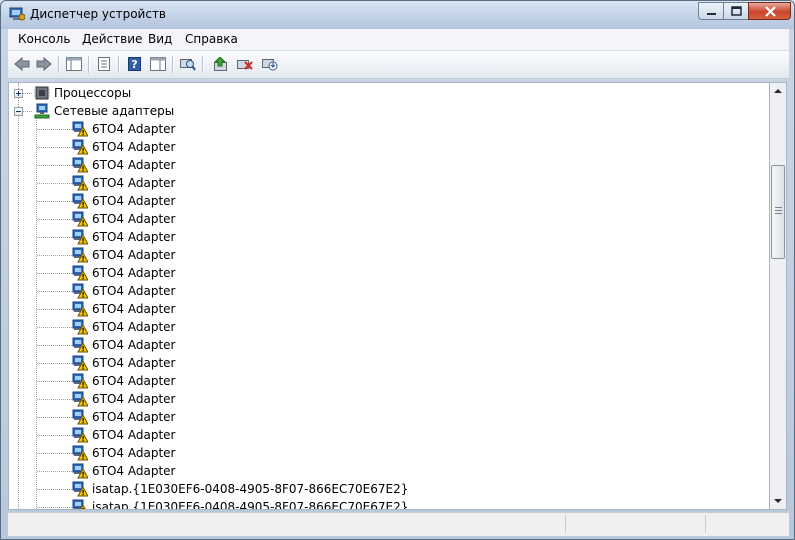 The width and height of the screenshot is (795, 540). I want to click on minimize-button, so click(711, 11).